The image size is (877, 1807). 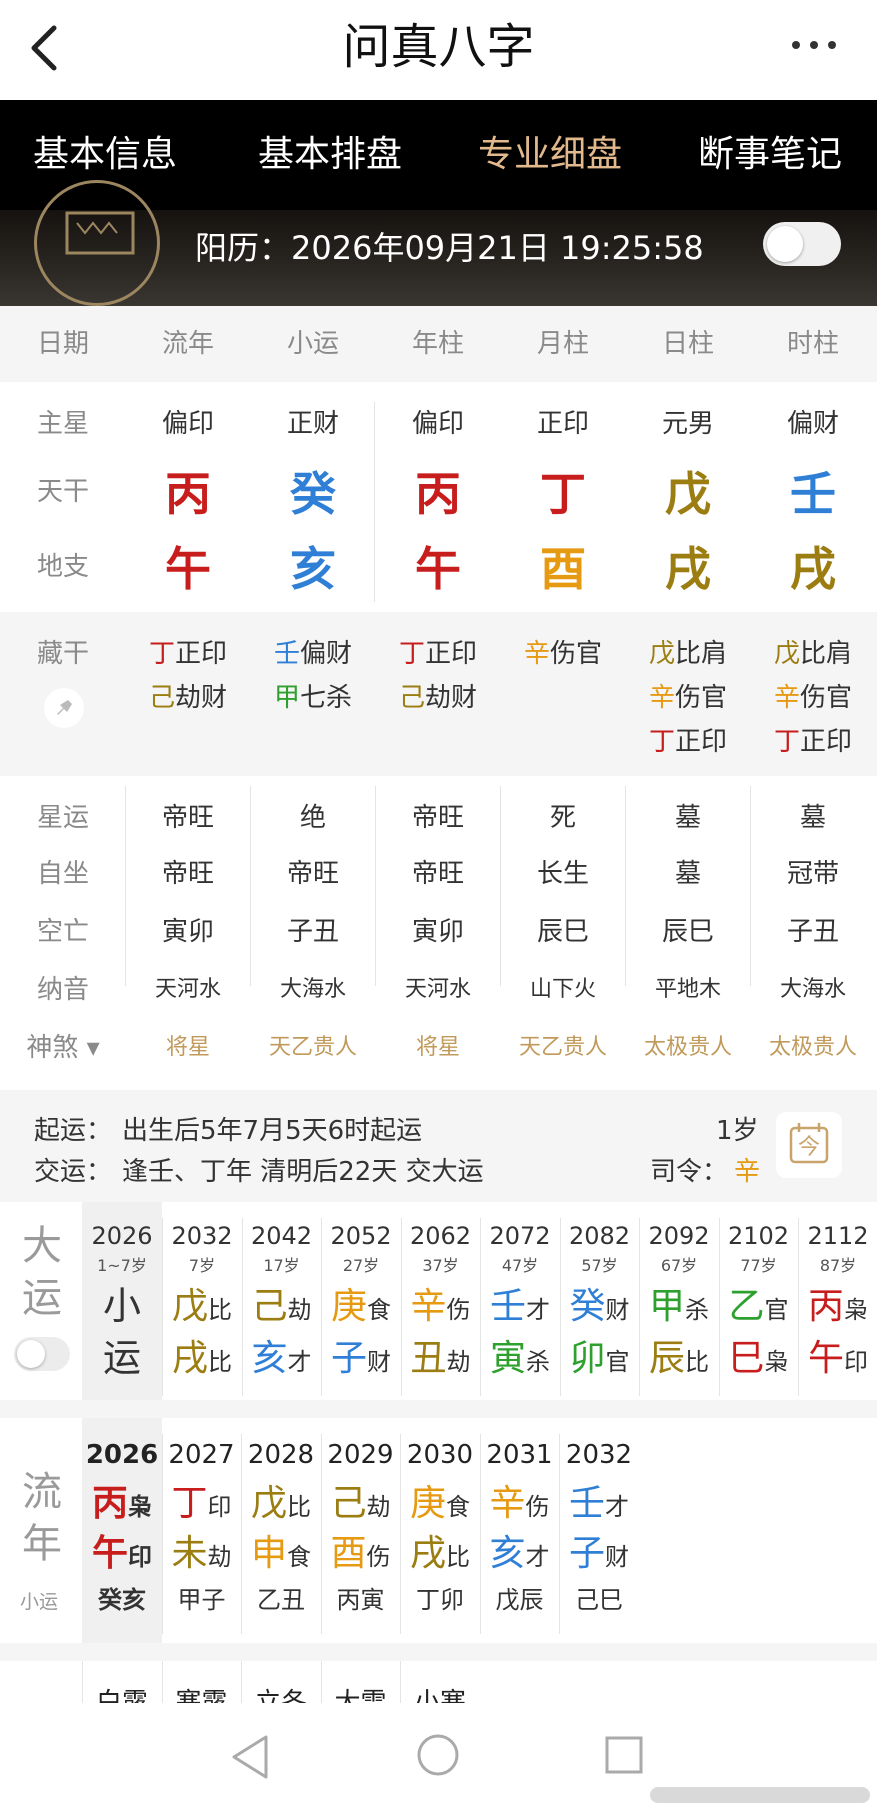 What do you see at coordinates (737, 1131) in the screenshot?
I see `age-start: 1岁` at bounding box center [737, 1131].